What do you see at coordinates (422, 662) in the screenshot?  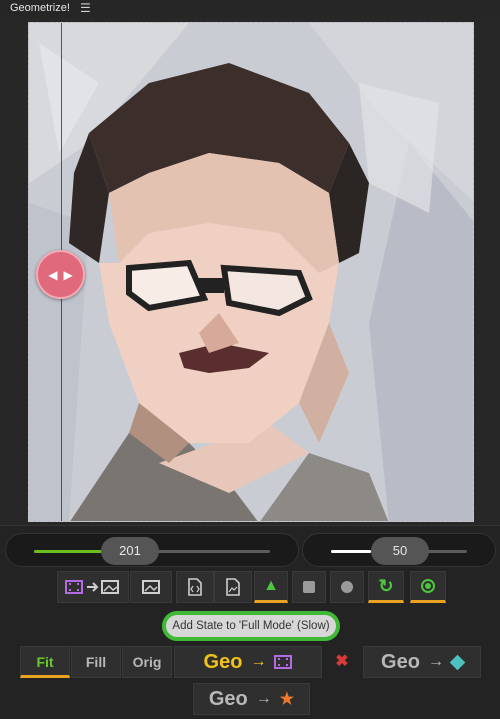 I see `geo-to-diamond-button: Geo →` at bounding box center [422, 662].